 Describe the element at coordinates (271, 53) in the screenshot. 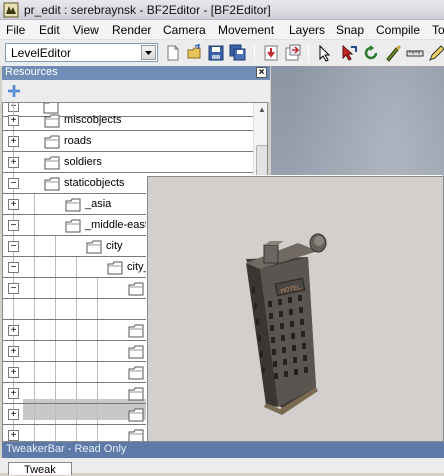

I see `import-icon` at that location.